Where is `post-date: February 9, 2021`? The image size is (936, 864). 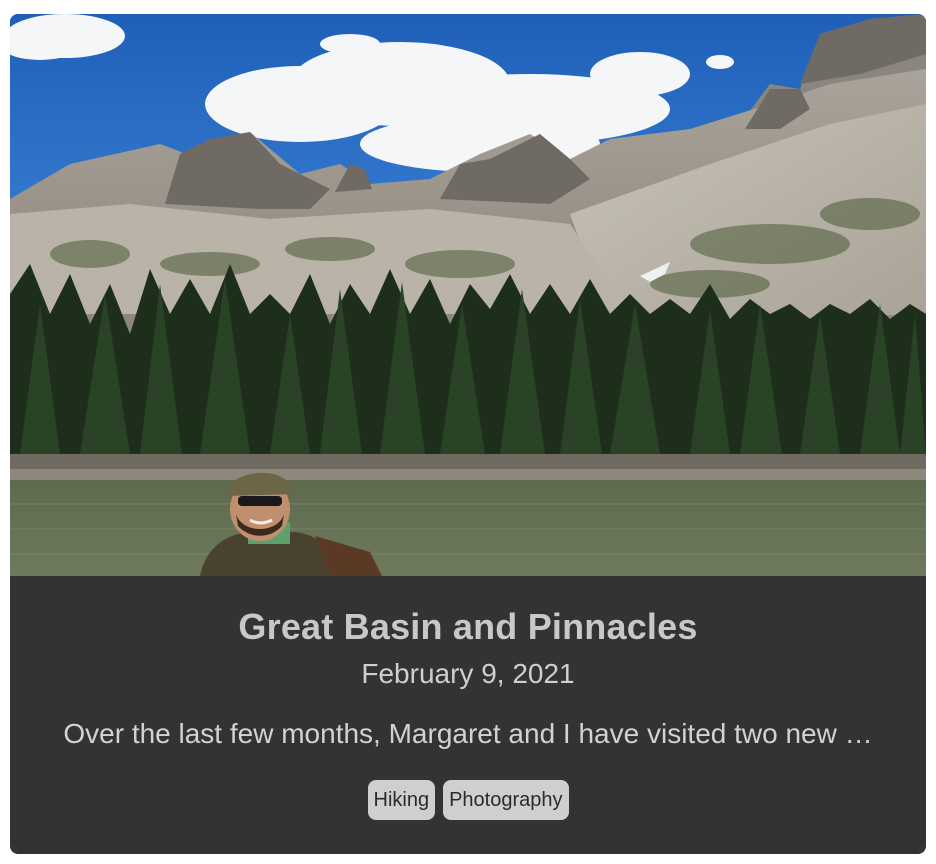 post-date: February 9, 2021 is located at coordinates (468, 673).